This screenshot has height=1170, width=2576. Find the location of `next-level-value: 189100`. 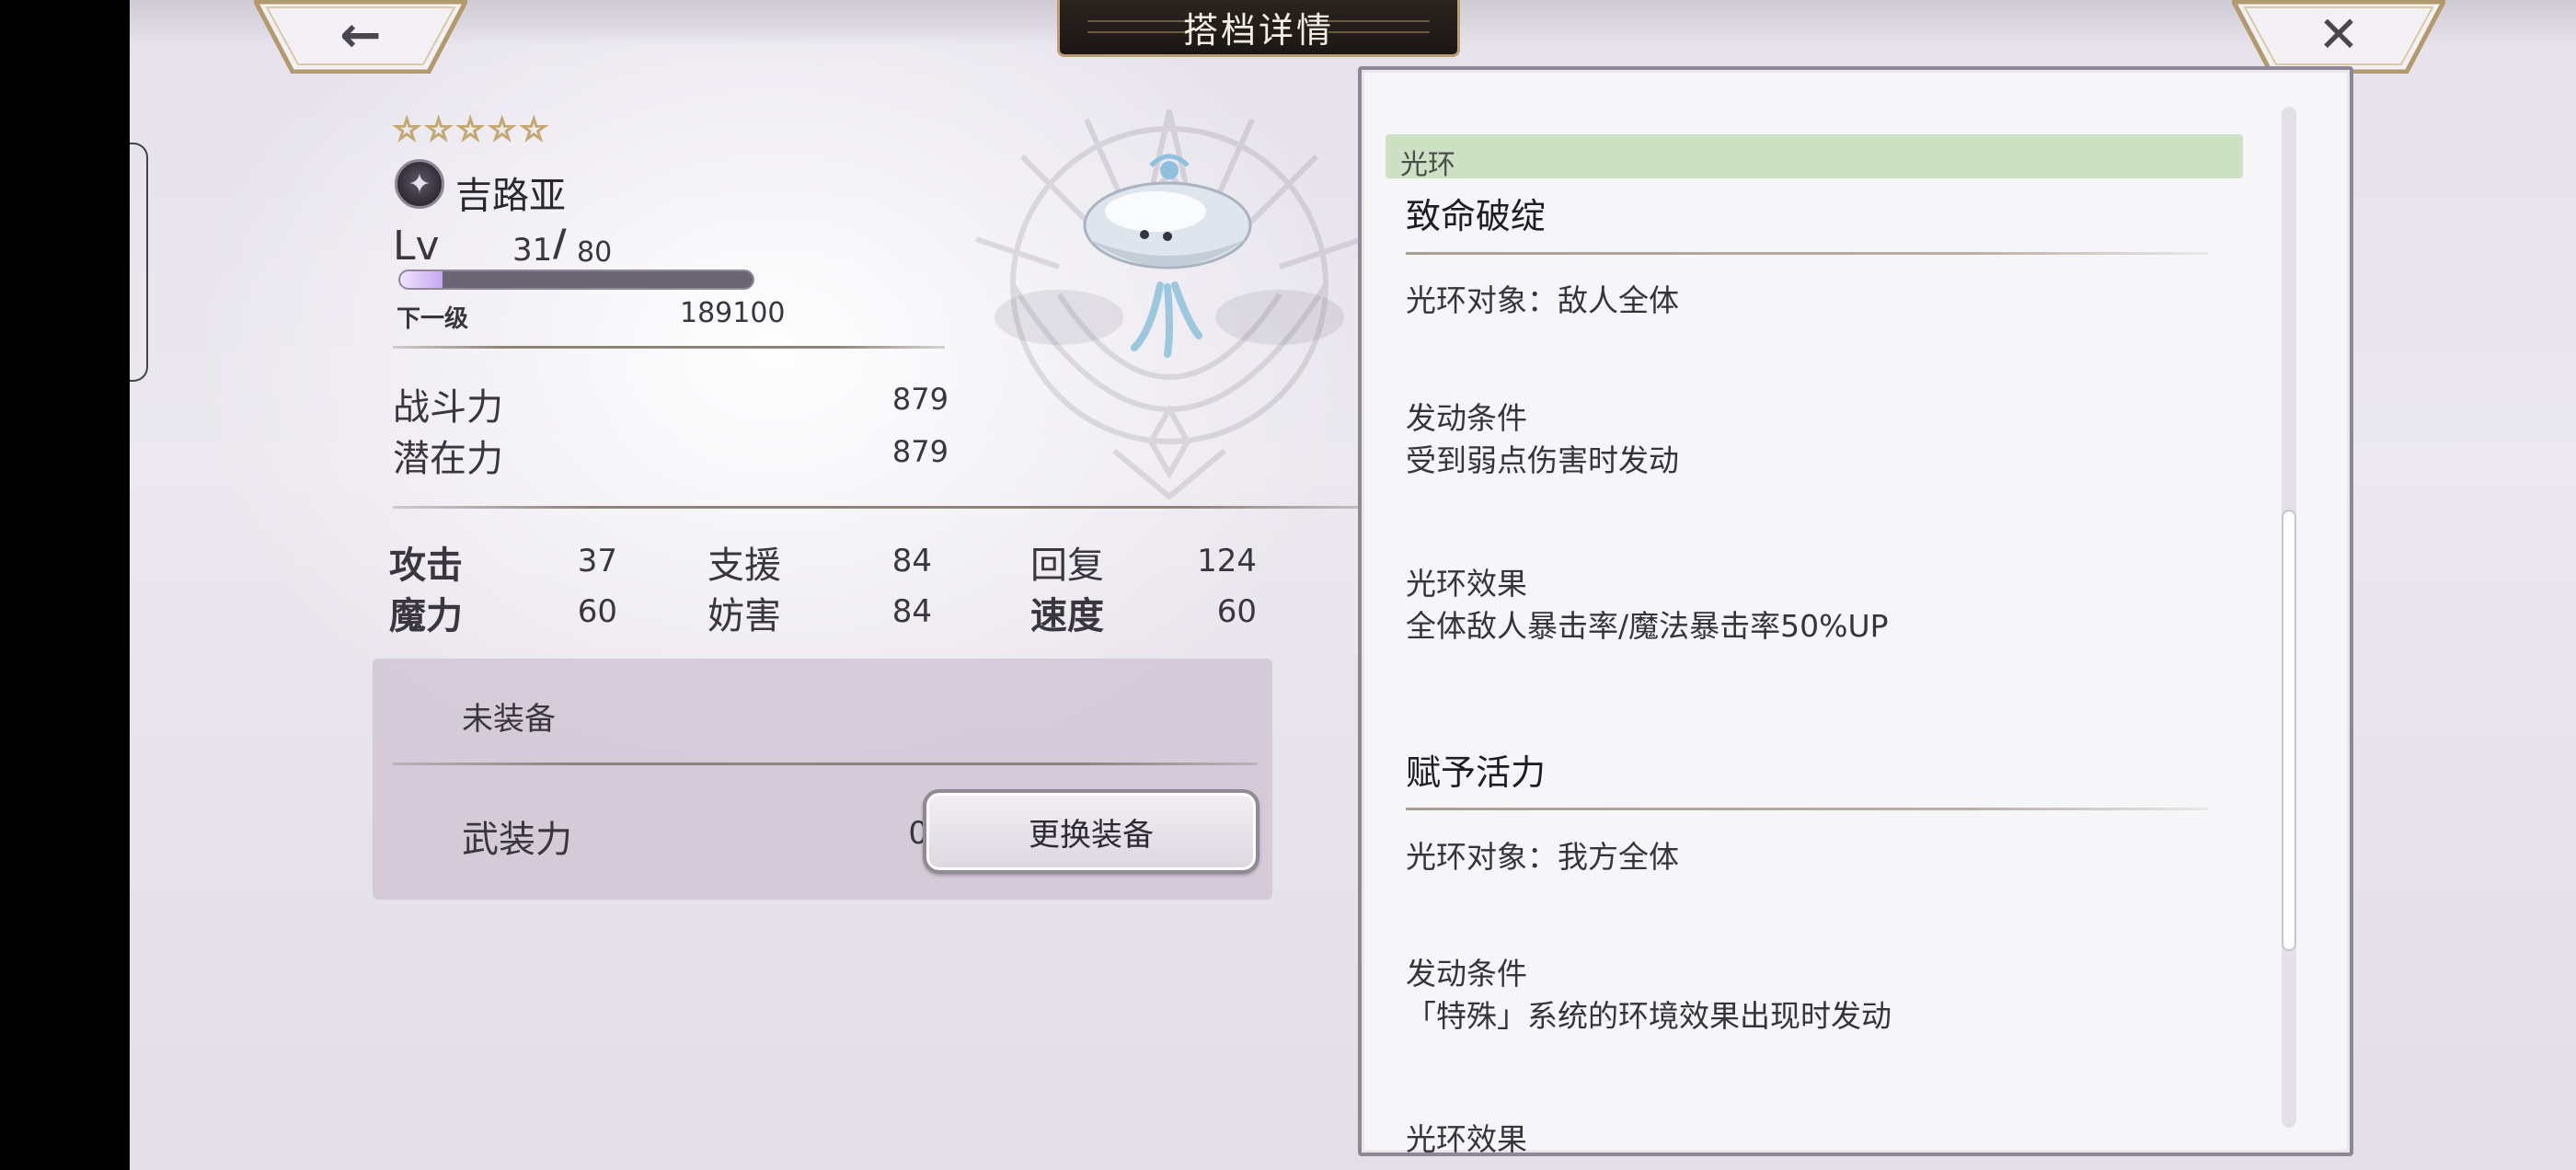

next-level-value: 189100 is located at coordinates (733, 313).